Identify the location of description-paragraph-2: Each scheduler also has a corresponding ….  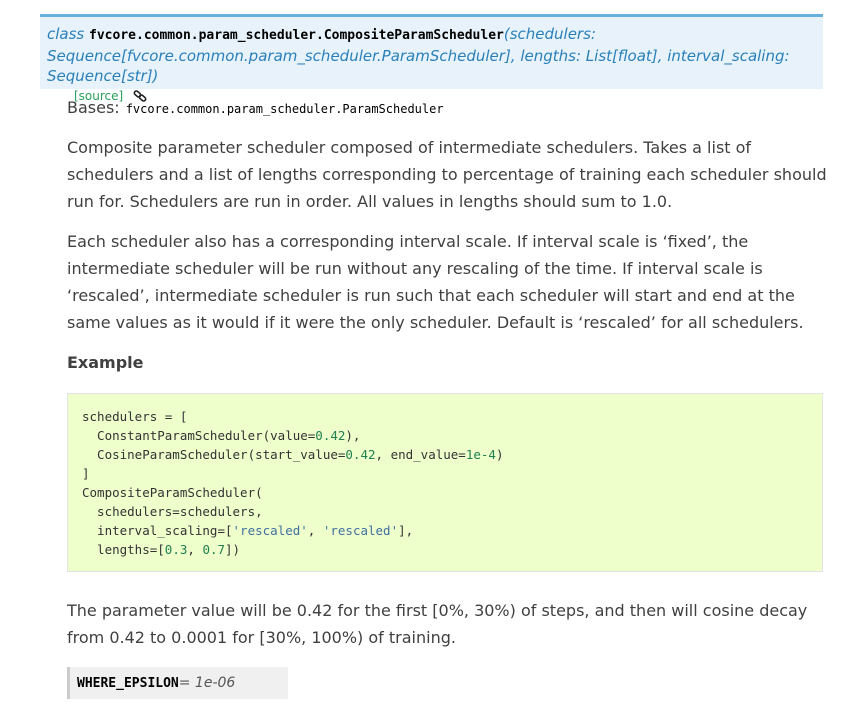
(435, 282).